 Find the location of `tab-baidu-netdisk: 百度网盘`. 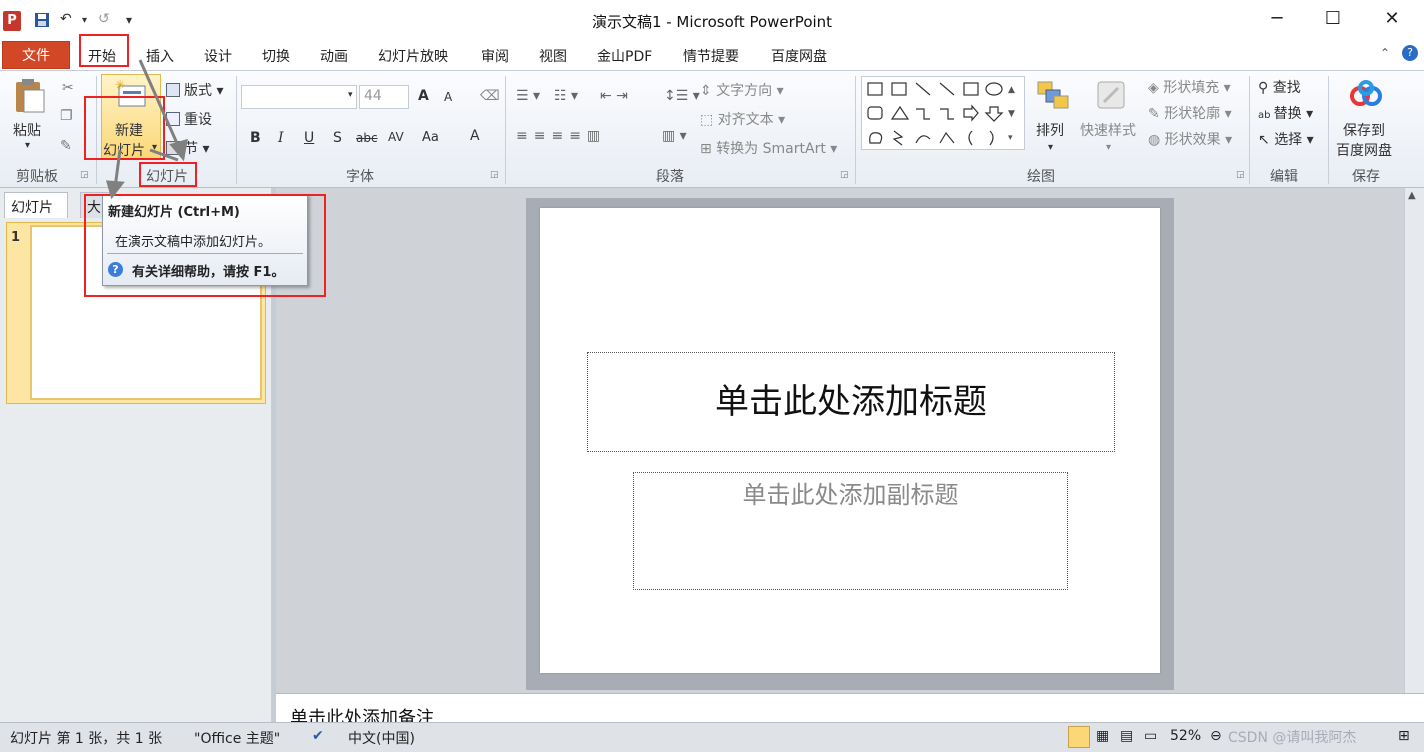

tab-baidu-netdisk: 百度网盘 is located at coordinates (799, 56).